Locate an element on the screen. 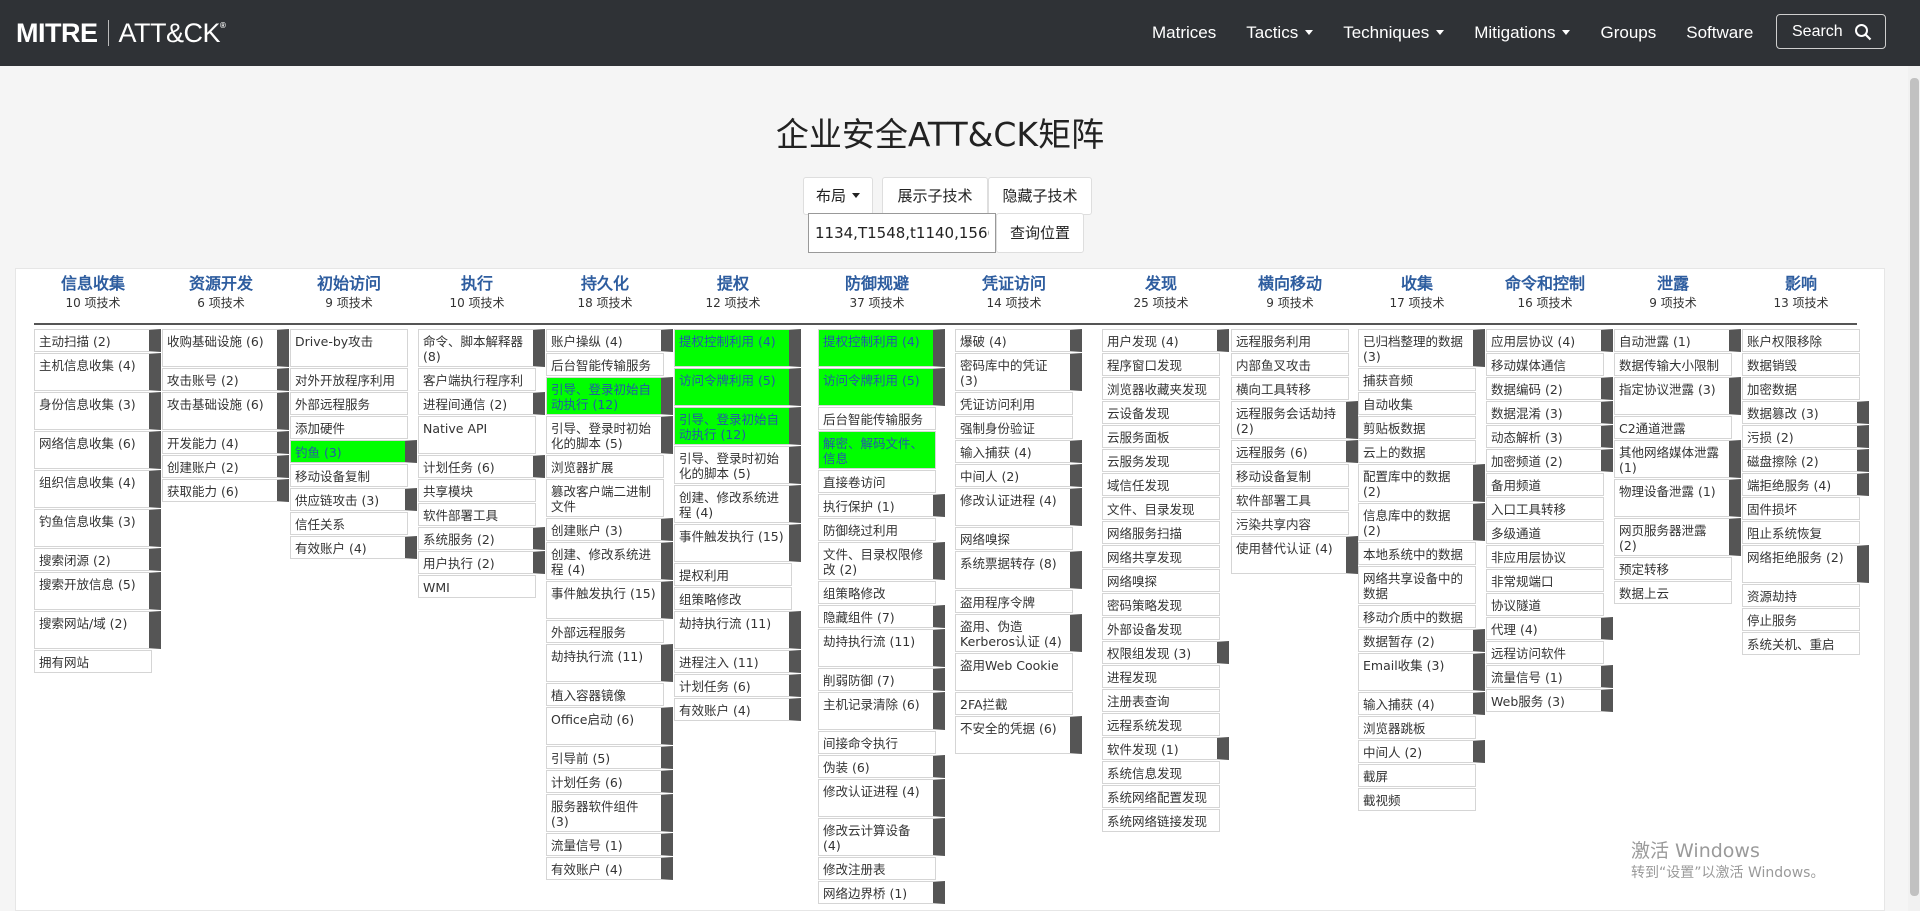  technique-cell: 开发能力 (4) is located at coordinates (225, 442).